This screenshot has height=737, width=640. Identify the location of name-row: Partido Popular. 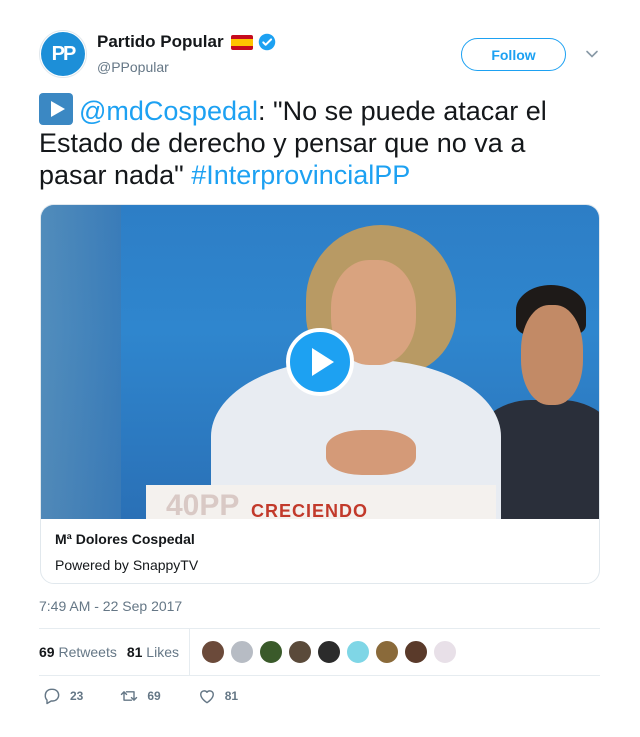
(186, 42).